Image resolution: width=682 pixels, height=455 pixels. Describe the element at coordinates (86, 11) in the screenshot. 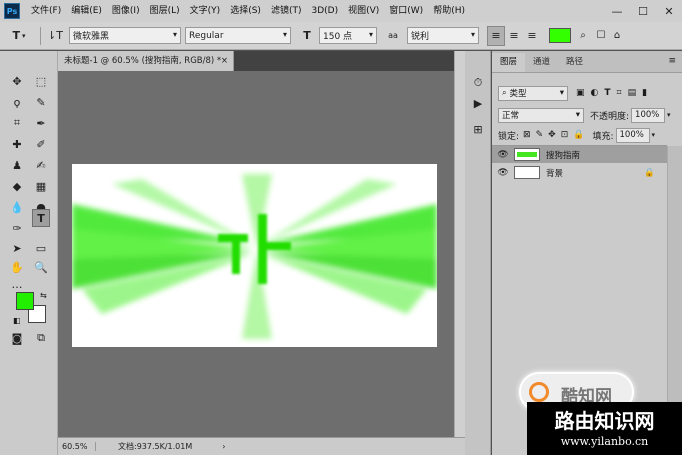

I see `menu-edit: 编辑(E)` at that location.